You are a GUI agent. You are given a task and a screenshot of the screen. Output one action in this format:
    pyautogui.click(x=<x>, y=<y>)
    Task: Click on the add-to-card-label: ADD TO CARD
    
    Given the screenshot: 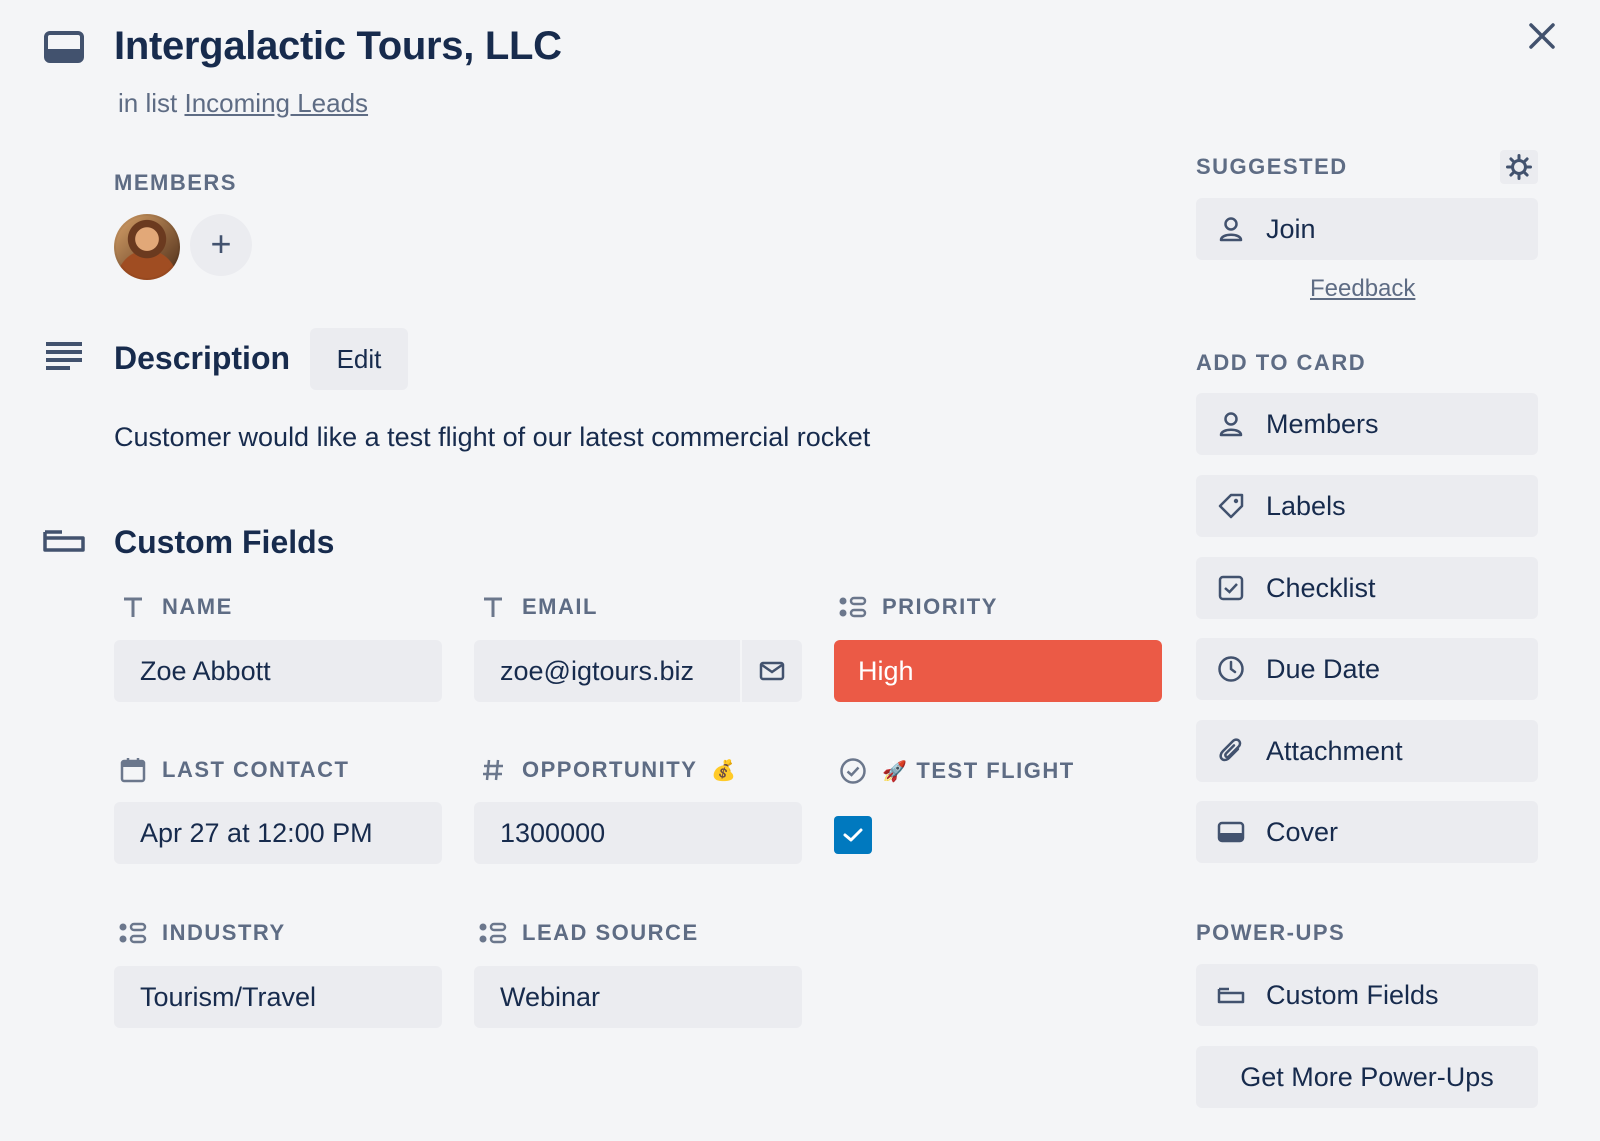 What is the action you would take?
    pyautogui.click(x=1281, y=362)
    